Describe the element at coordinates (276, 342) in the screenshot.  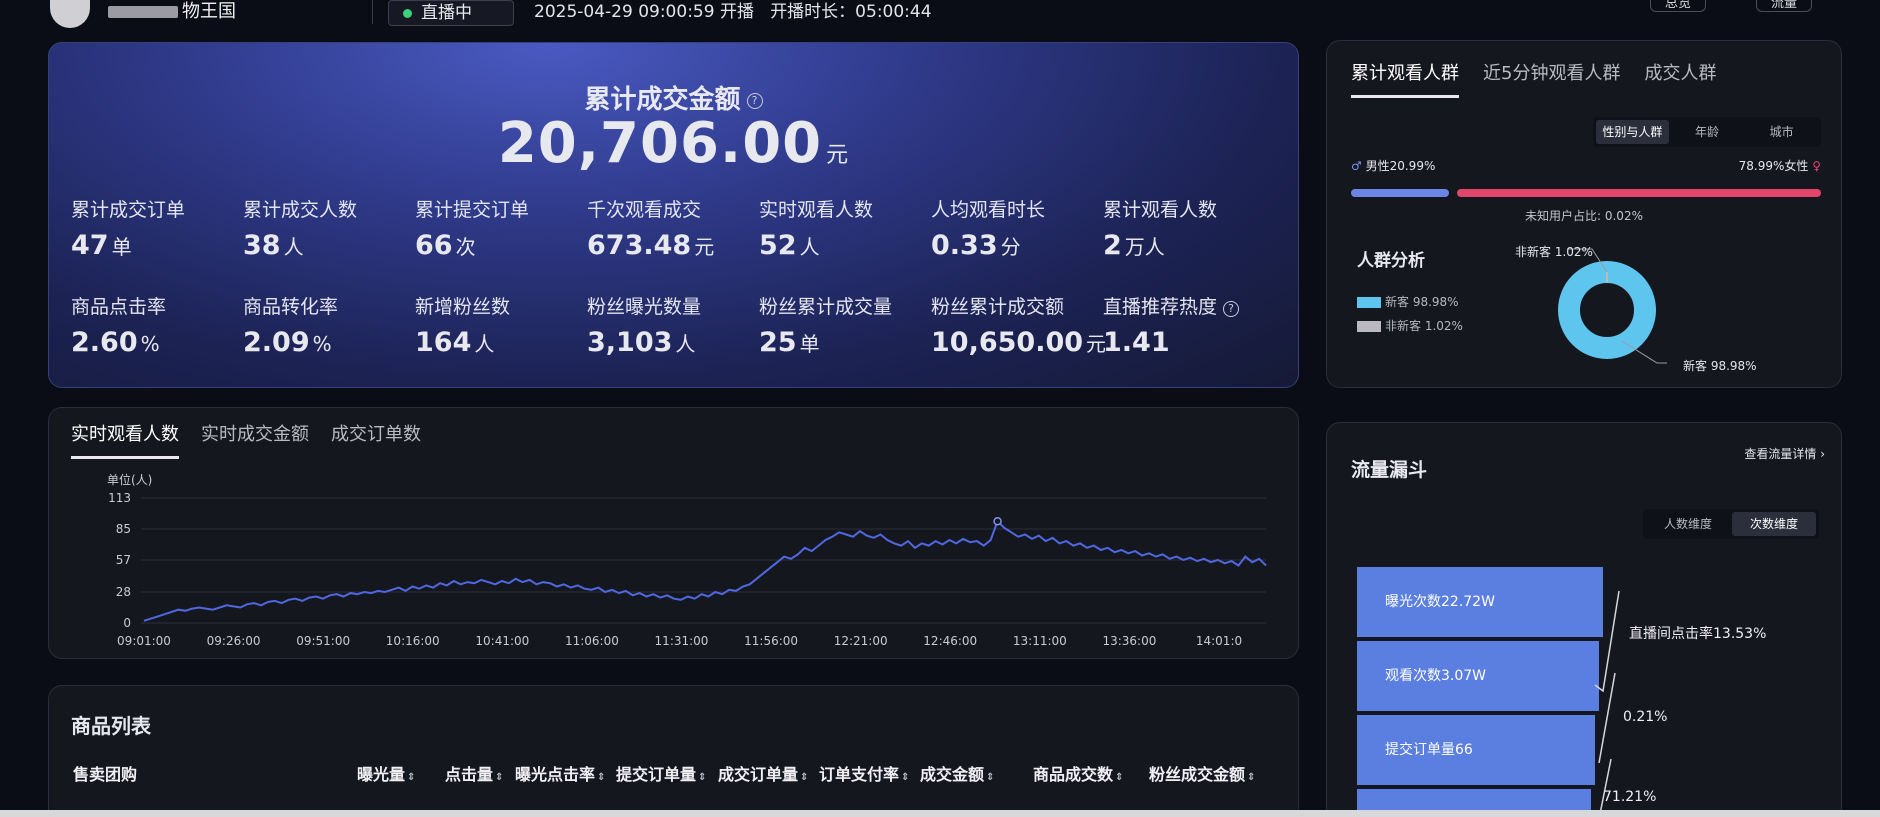
I see `metric-value-number: 2.09` at that location.